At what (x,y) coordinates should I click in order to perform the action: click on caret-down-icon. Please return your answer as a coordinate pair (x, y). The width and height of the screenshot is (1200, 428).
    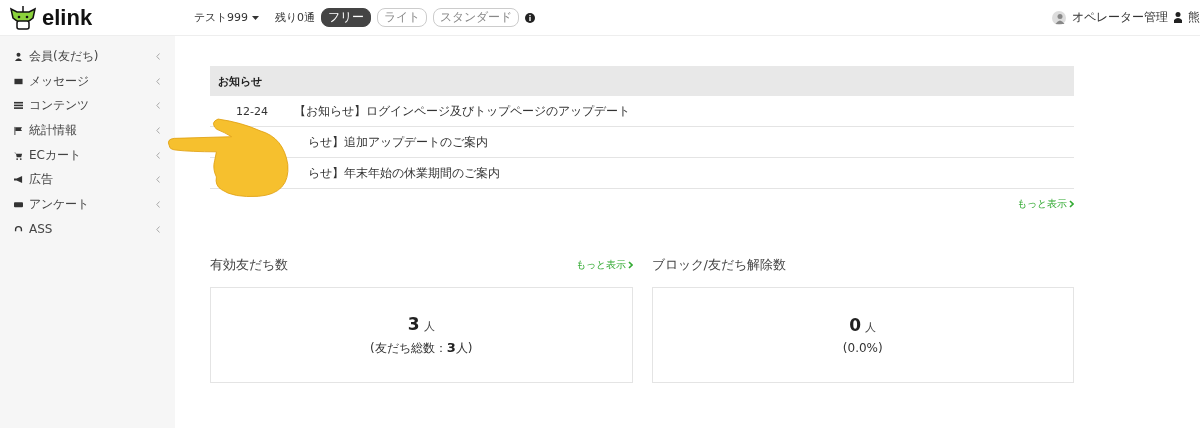
    Looking at the image, I should click on (255, 17).